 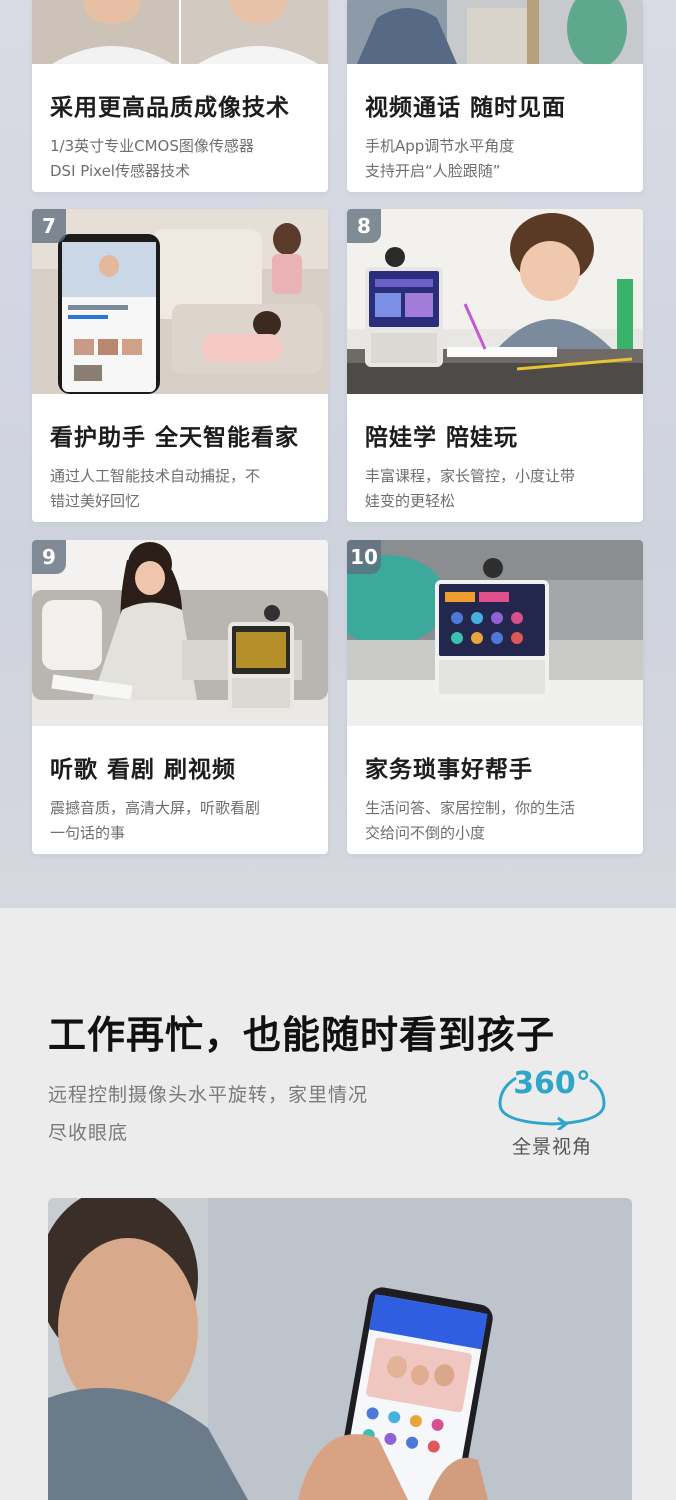 I want to click on feature-title: 家务琐事好帮手, so click(x=449, y=770).